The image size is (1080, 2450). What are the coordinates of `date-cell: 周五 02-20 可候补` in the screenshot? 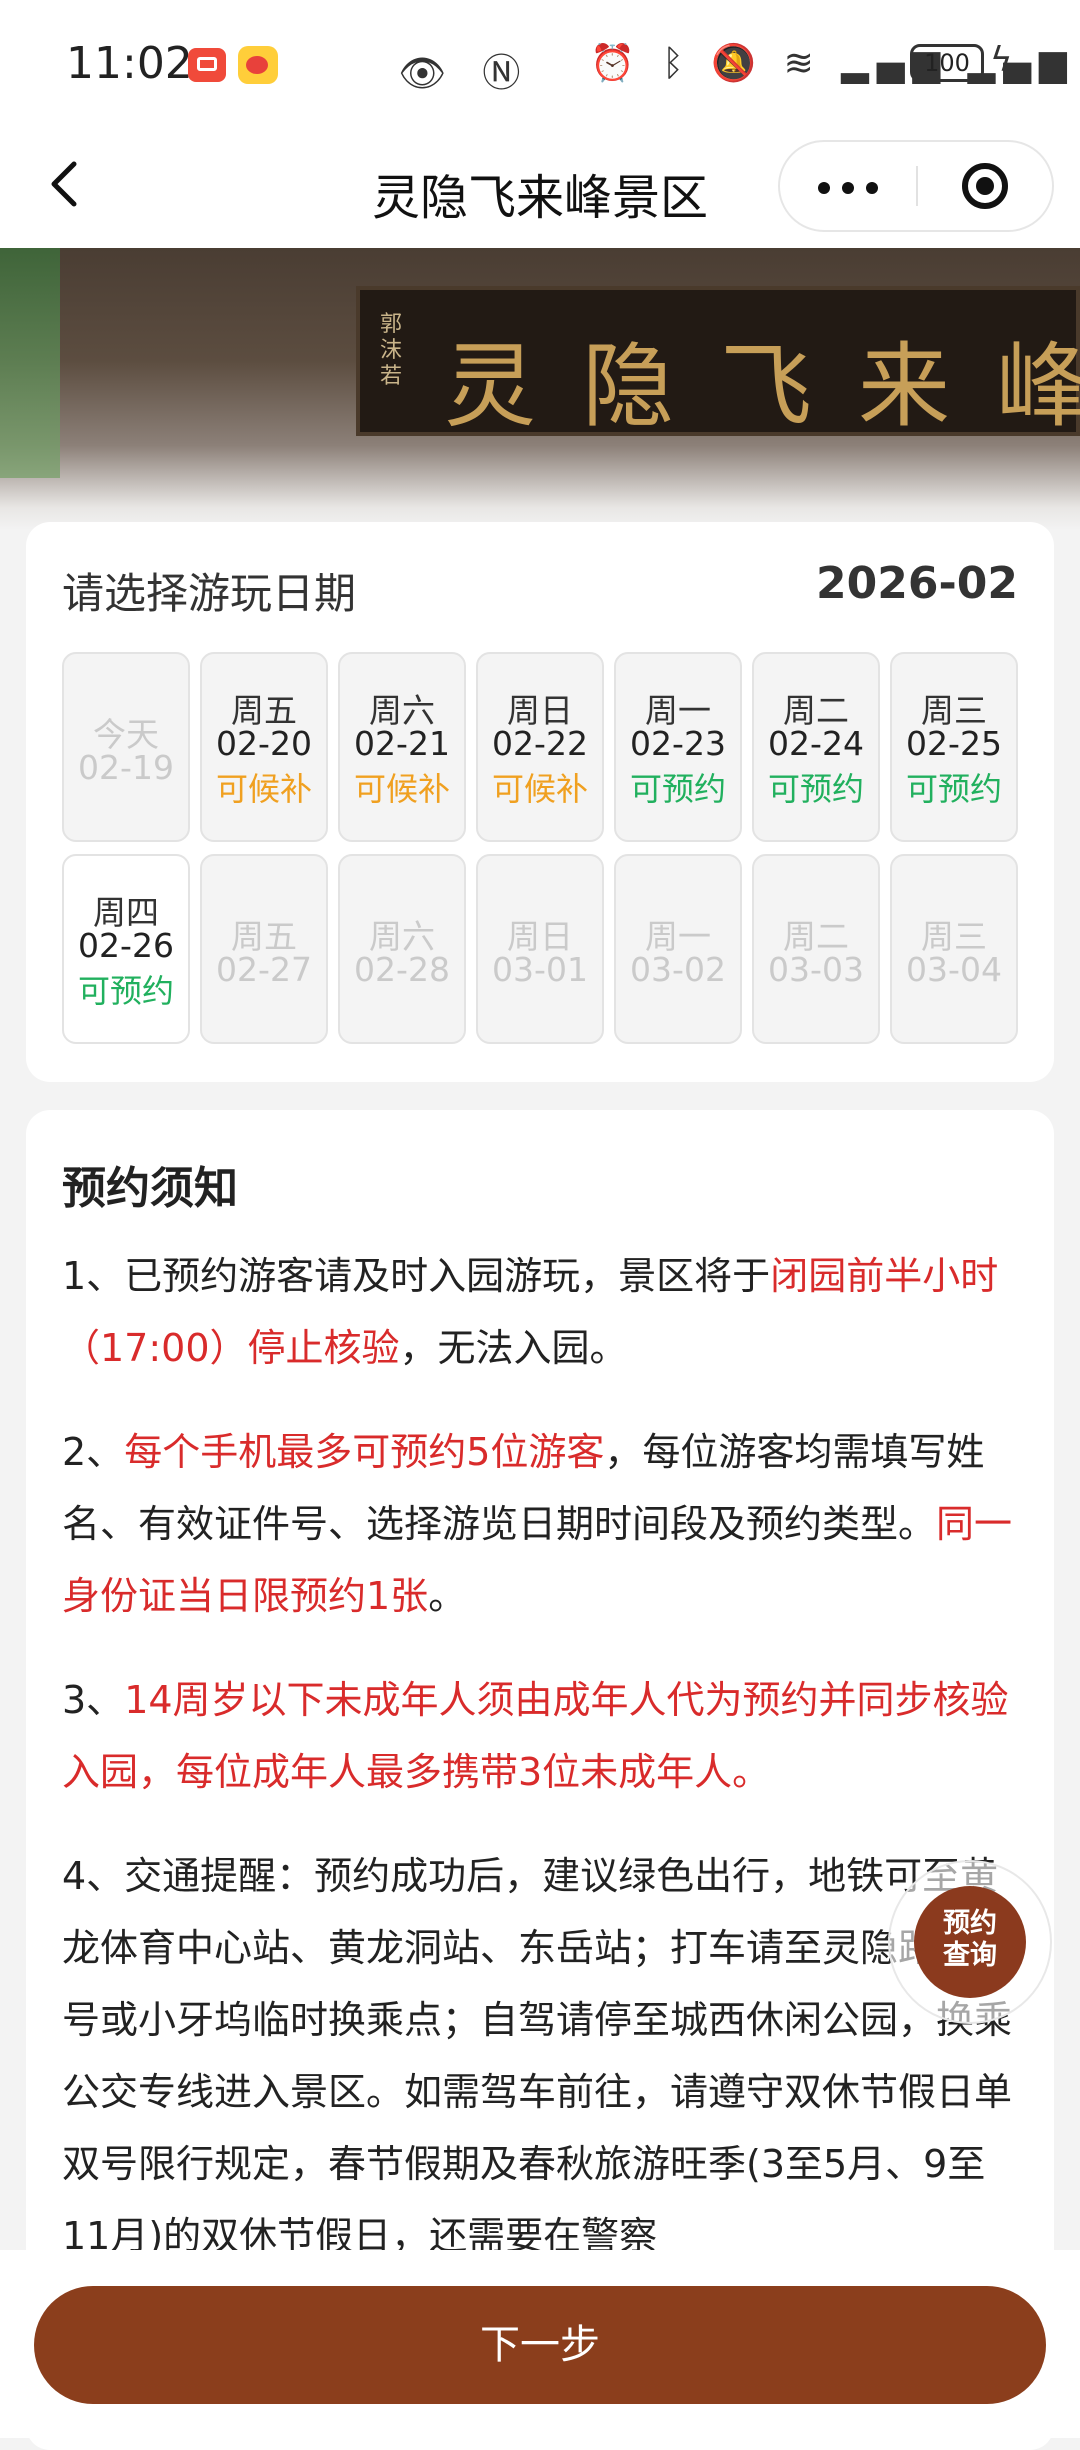 It's located at (264, 747).